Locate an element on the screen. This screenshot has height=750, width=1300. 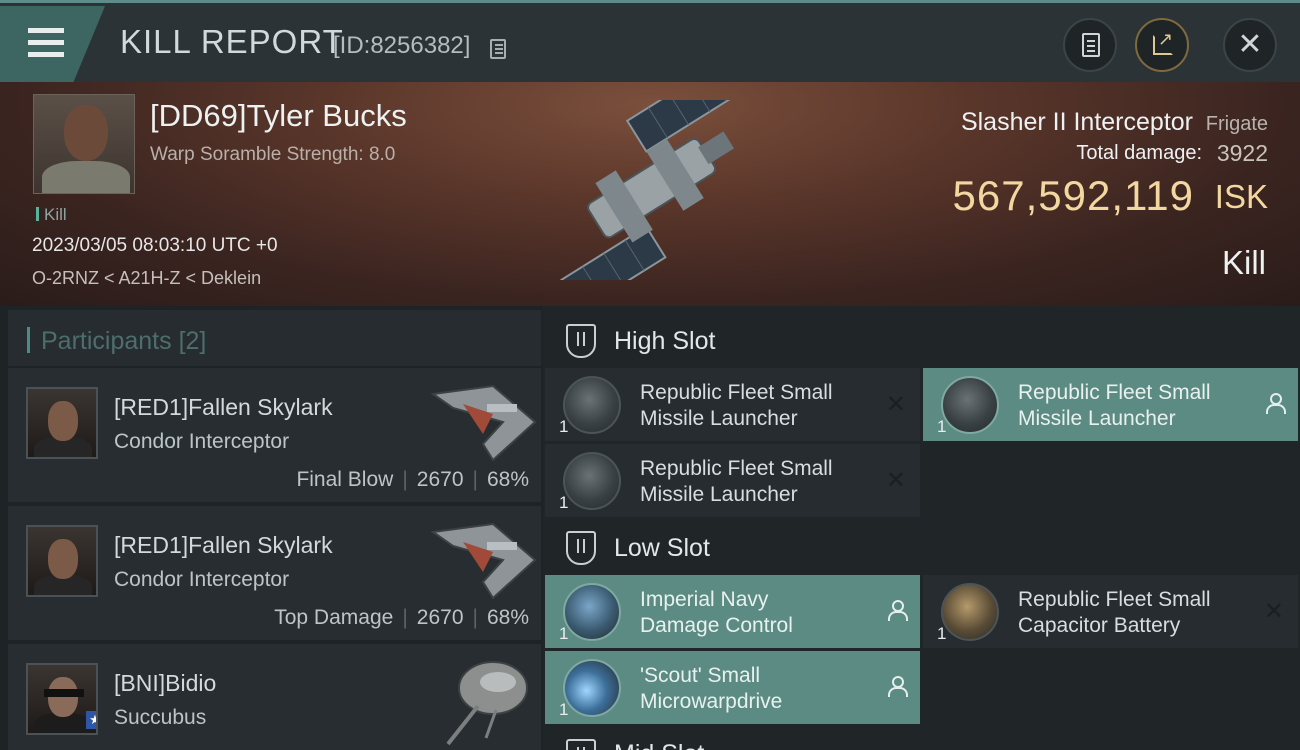
copy-id-icon is located at coordinates (498, 49).